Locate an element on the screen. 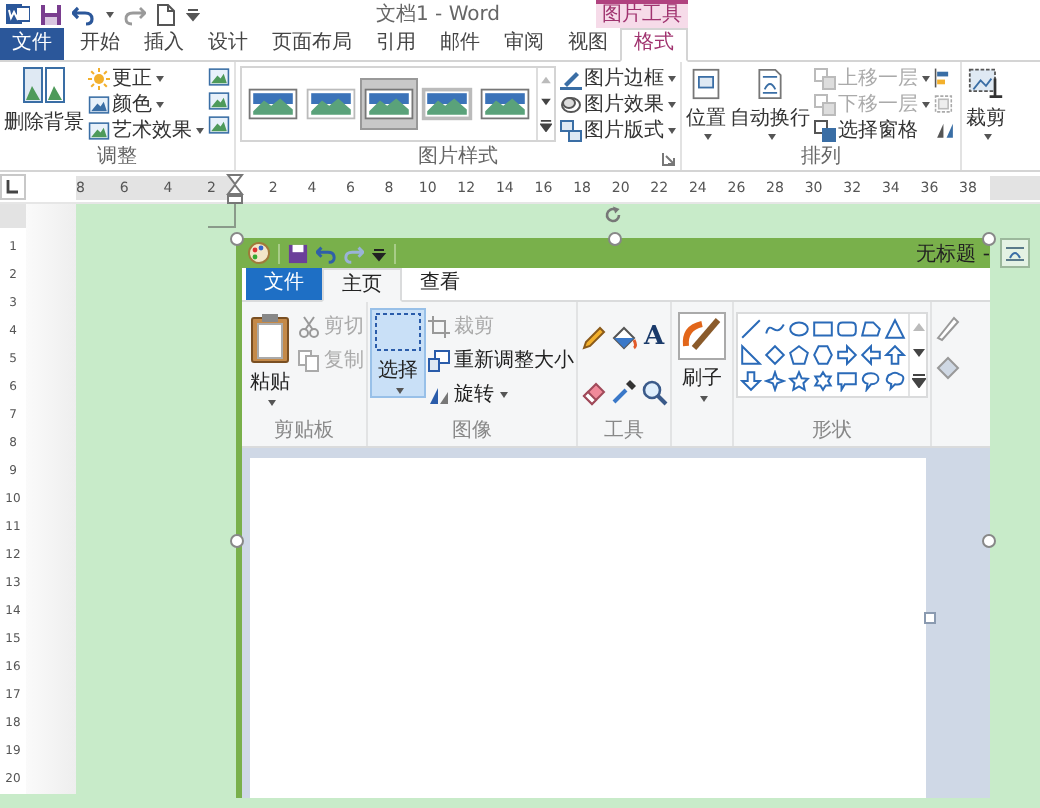  ribbon-tab: 审阅 is located at coordinates (524, 44).